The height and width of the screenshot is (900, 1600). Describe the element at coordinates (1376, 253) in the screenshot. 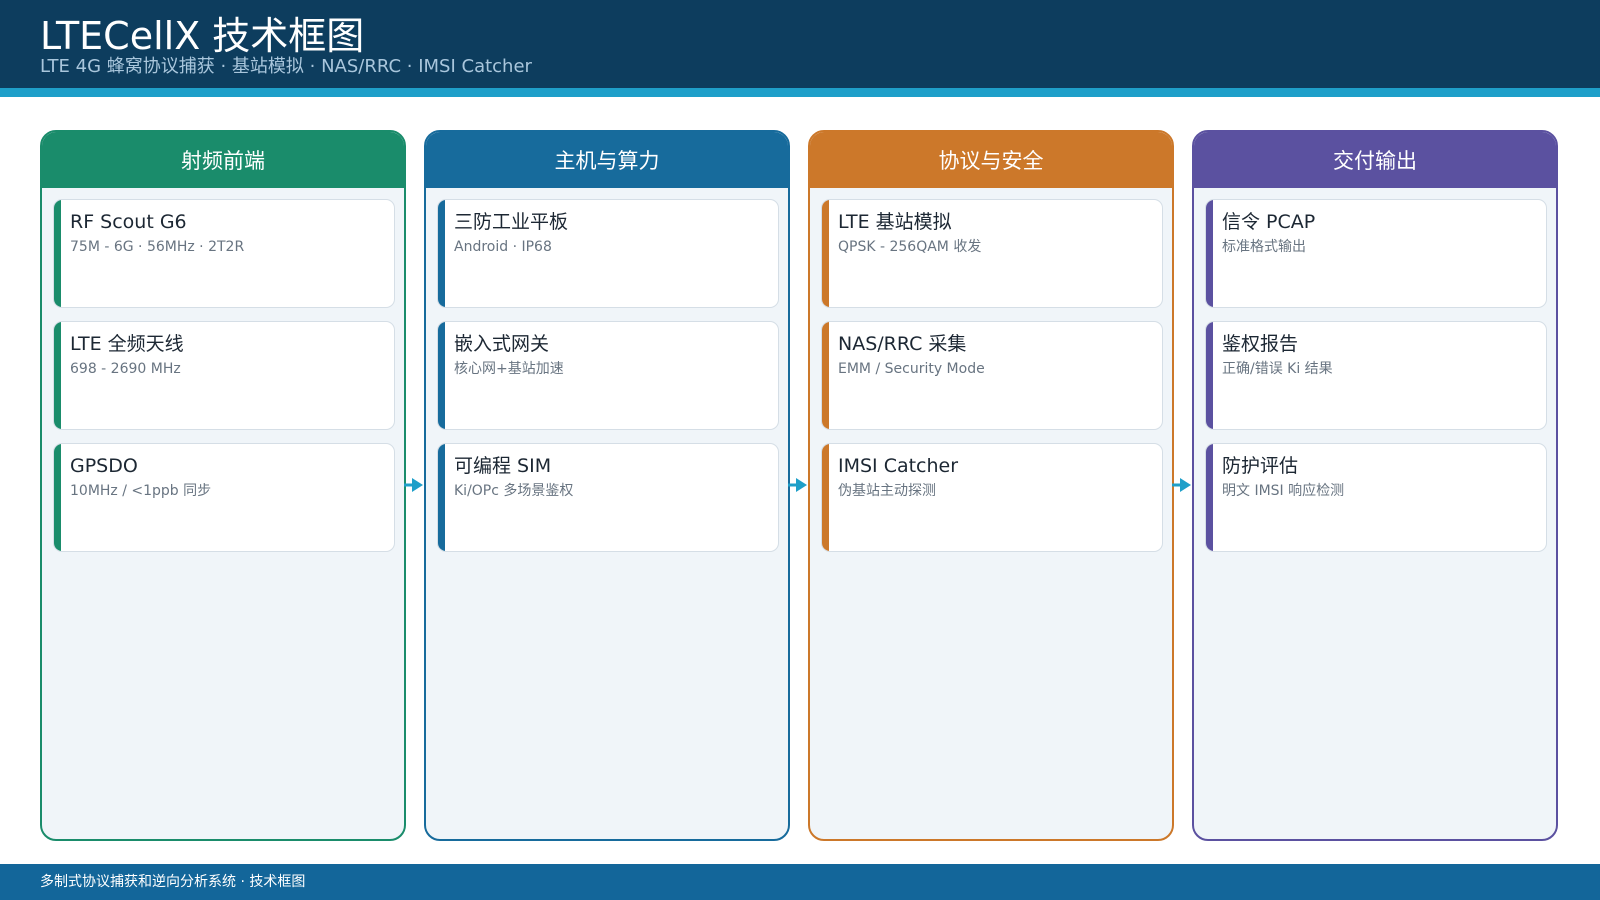

I see `component-card: 信令 PCAP 标准格式输出` at that location.